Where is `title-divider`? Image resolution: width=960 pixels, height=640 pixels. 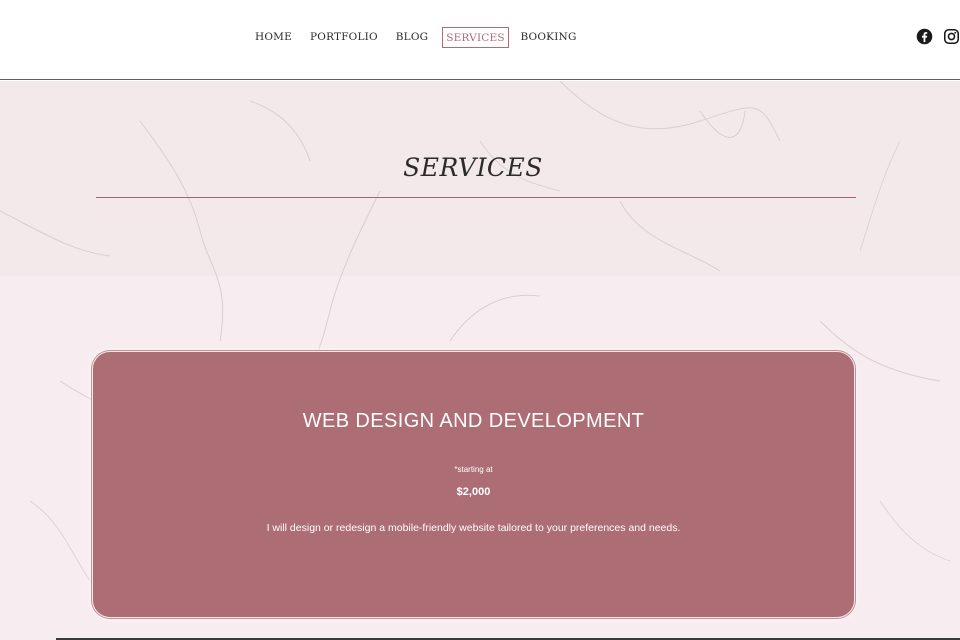 title-divider is located at coordinates (476, 197).